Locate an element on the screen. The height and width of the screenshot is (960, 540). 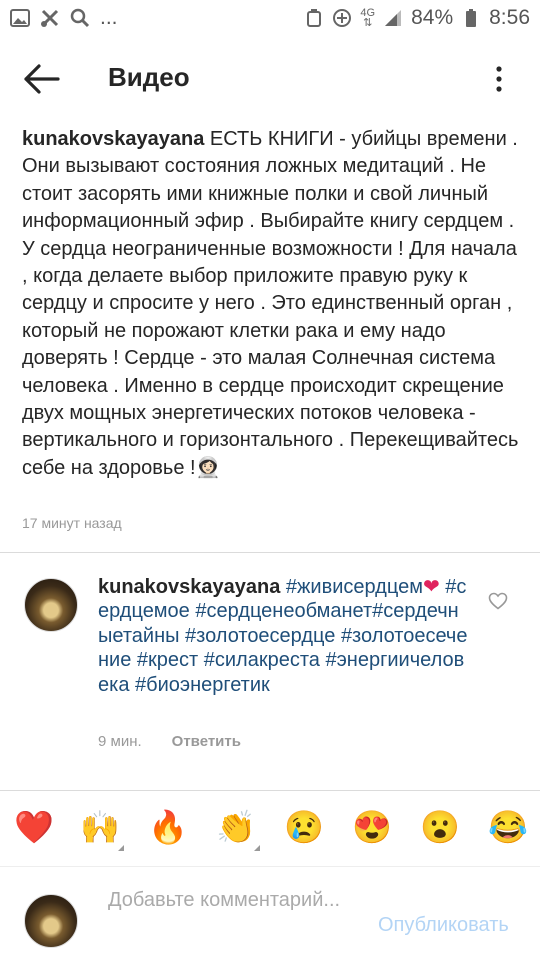
caption-username: kunakovskayayana is located at coordinates (113, 139).